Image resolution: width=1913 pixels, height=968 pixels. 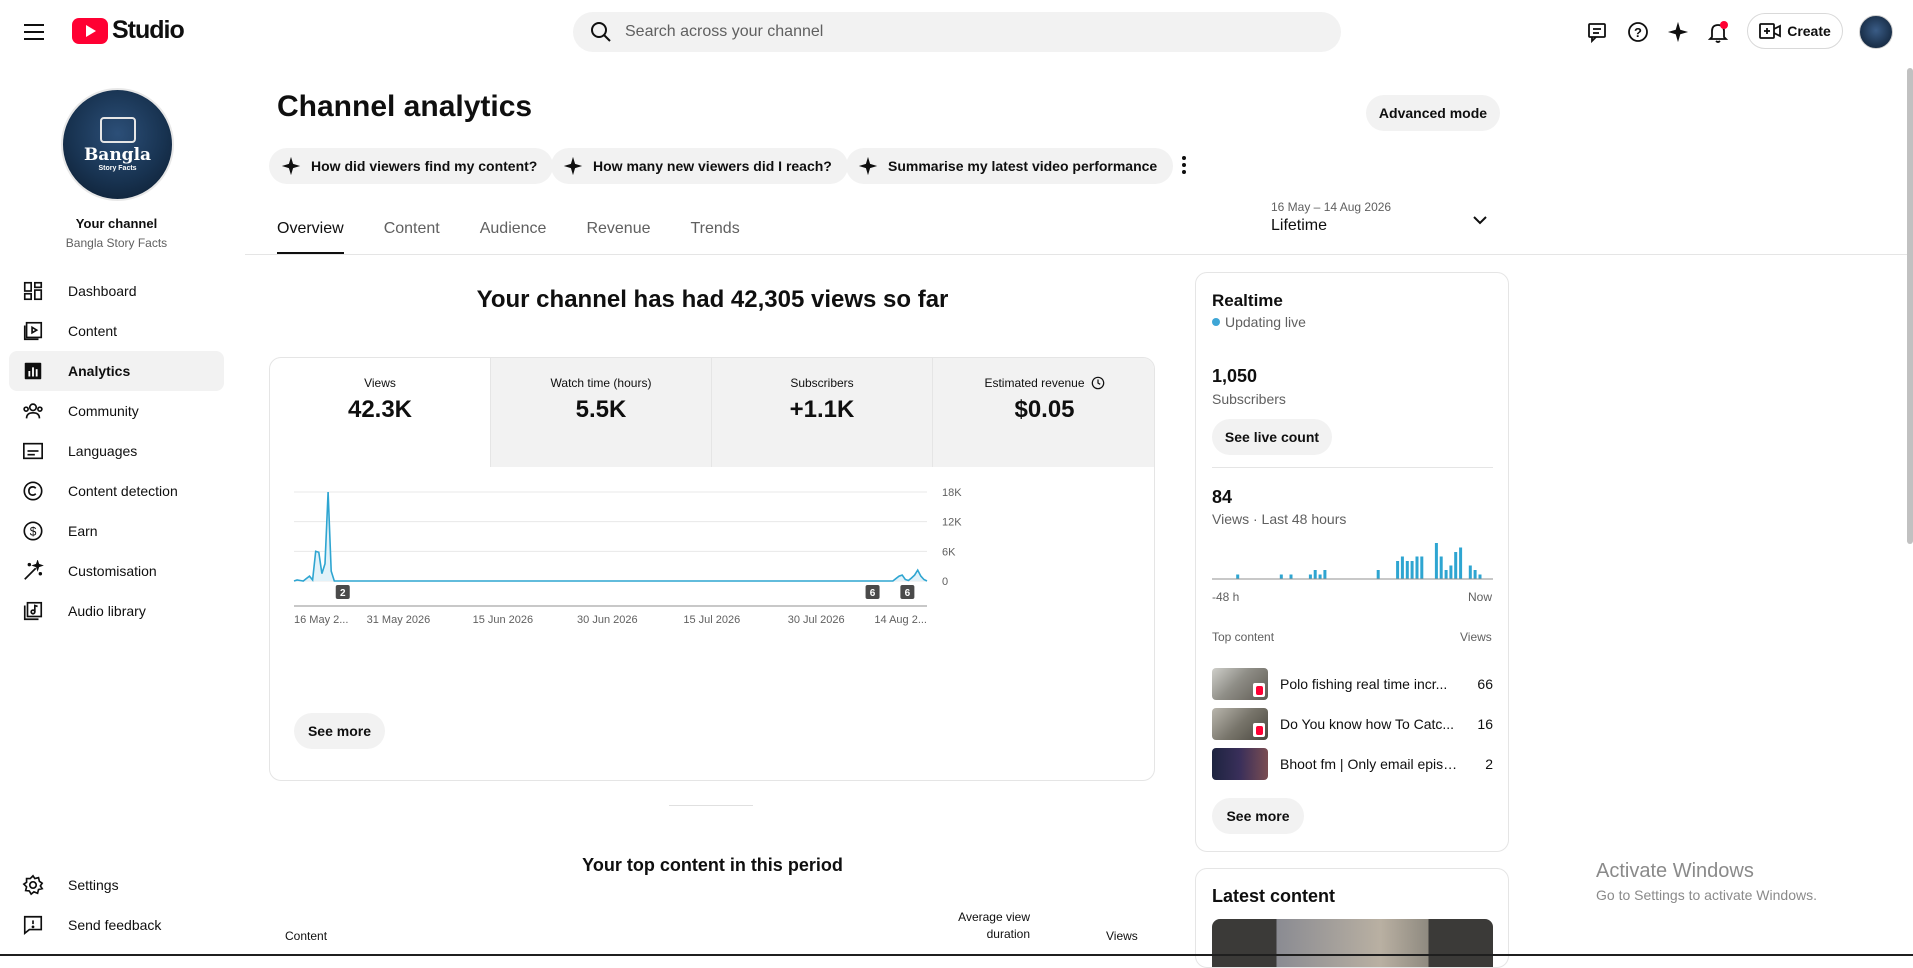 What do you see at coordinates (1008, 934) in the screenshot?
I see `table-header-avg-duration-line: duration` at bounding box center [1008, 934].